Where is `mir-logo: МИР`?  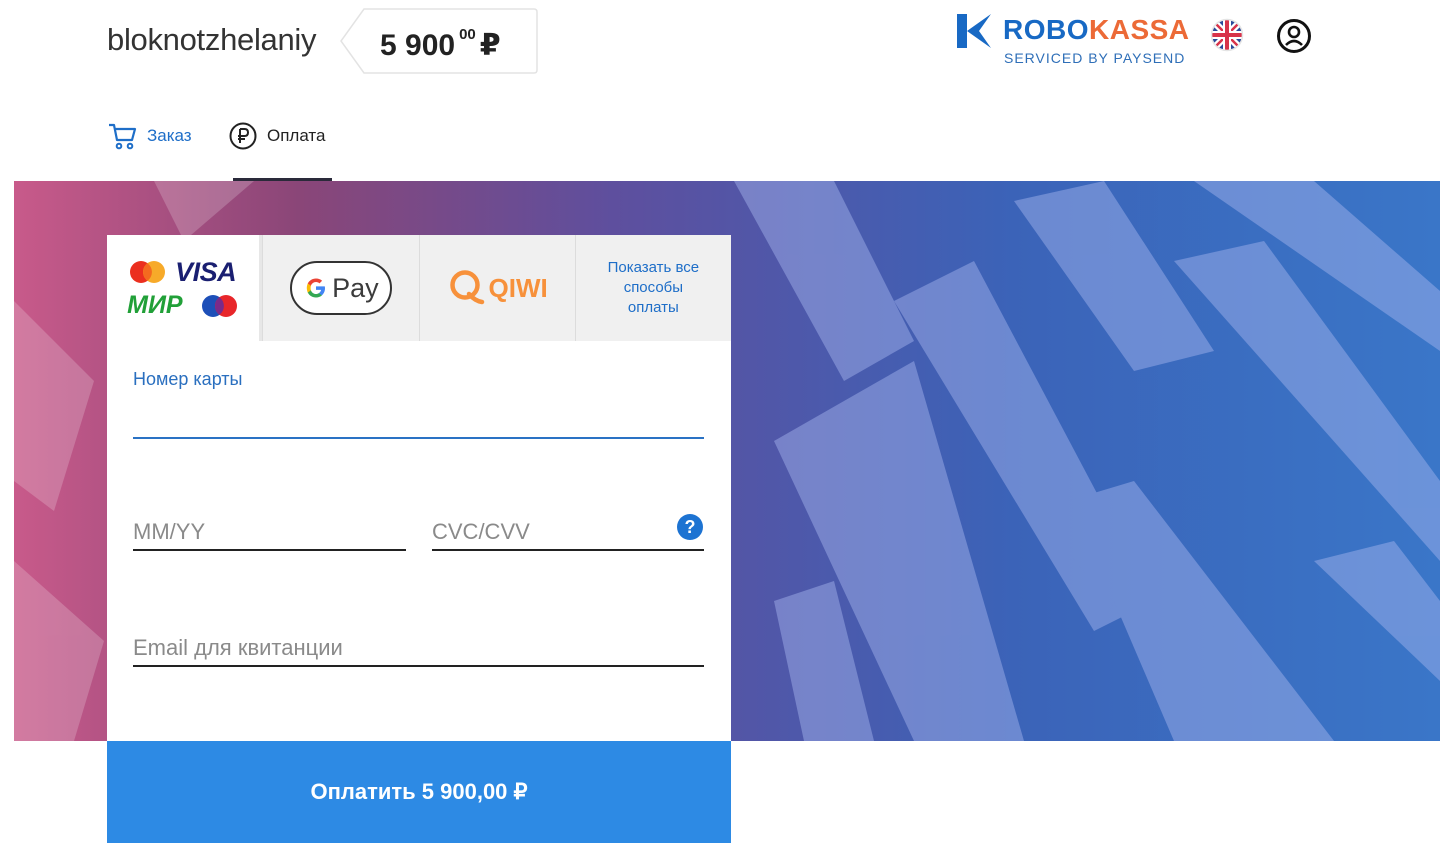 mir-logo: МИР is located at coordinates (155, 305).